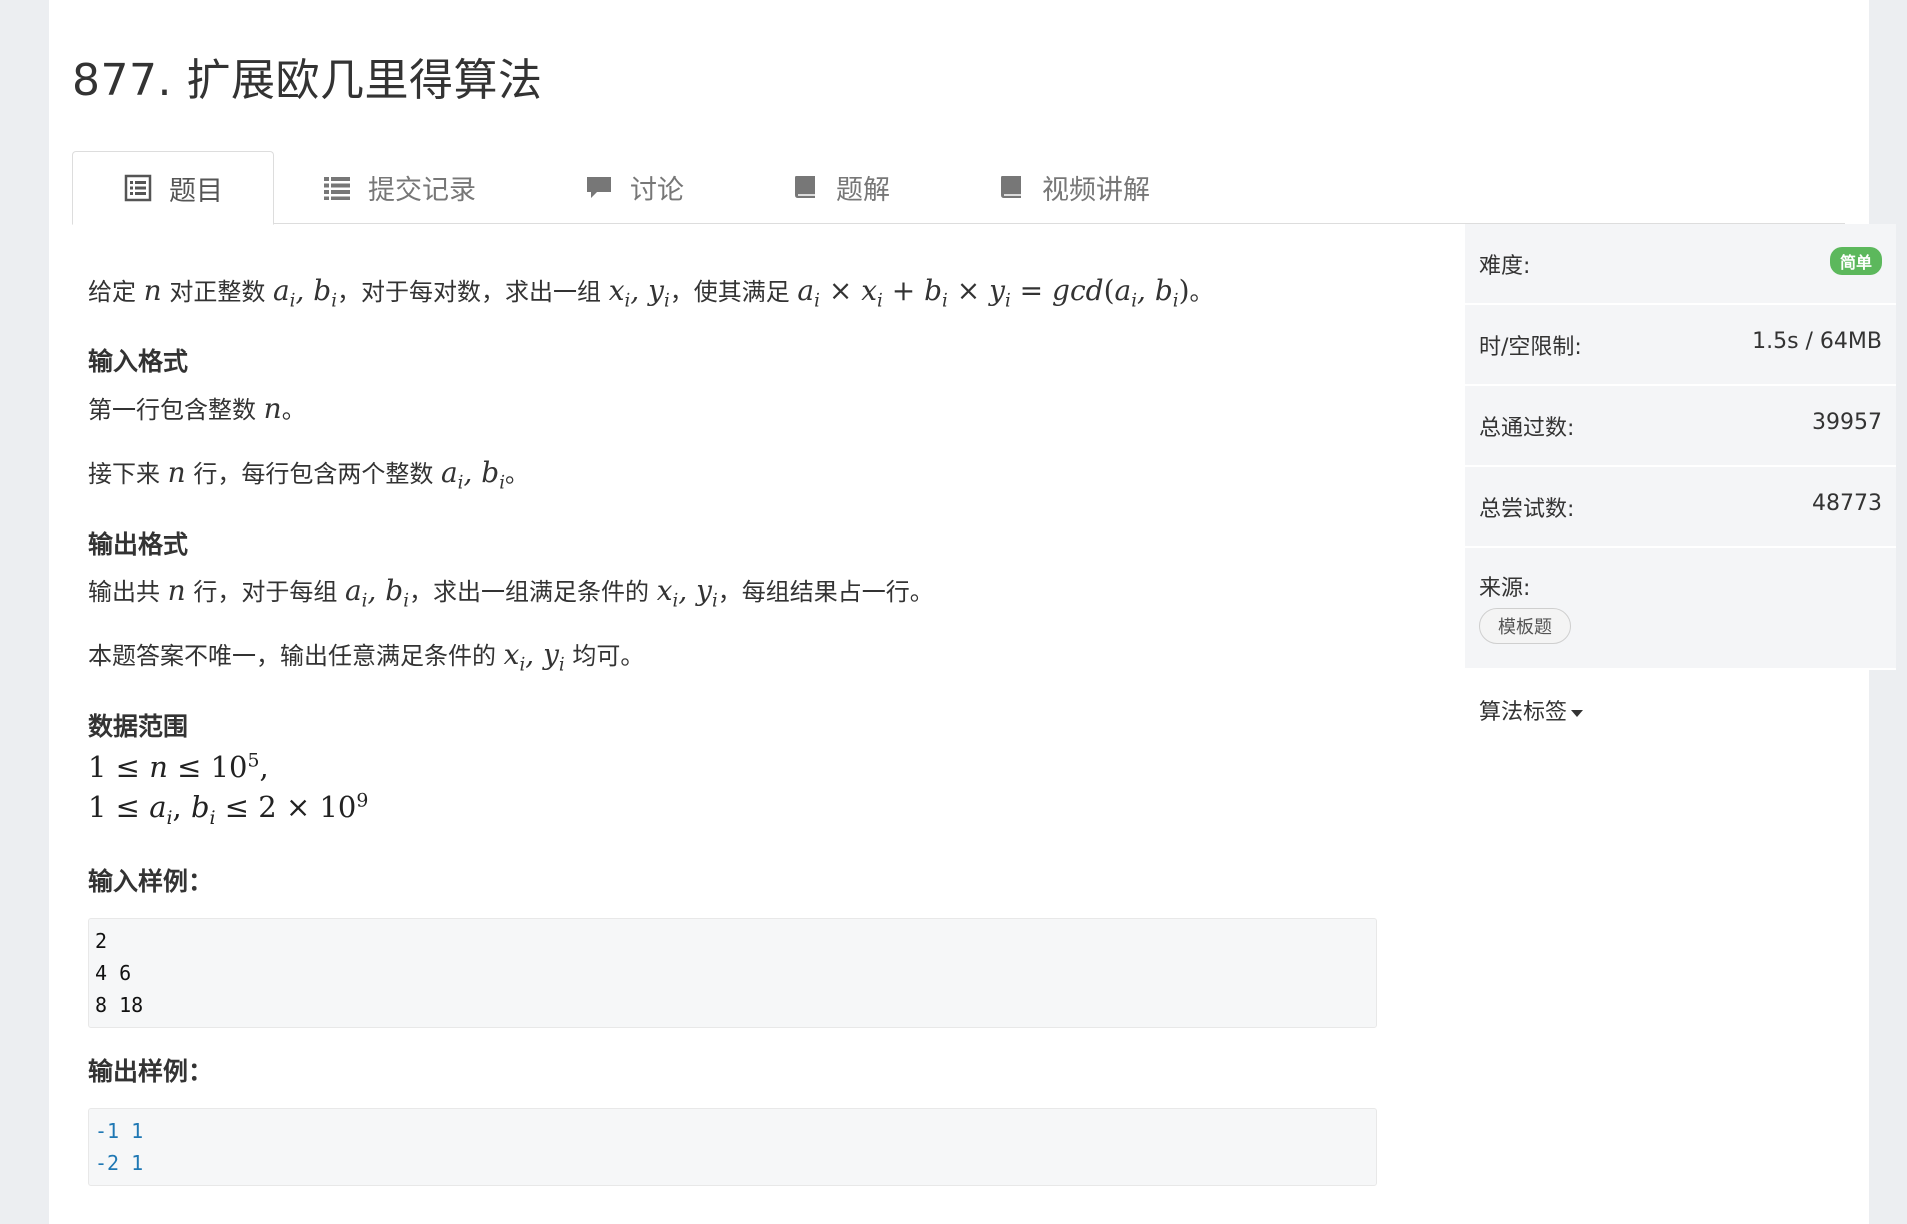 Image resolution: width=1907 pixels, height=1224 pixels. What do you see at coordinates (119, 1163) in the screenshot?
I see `code-line: -2 1` at bounding box center [119, 1163].